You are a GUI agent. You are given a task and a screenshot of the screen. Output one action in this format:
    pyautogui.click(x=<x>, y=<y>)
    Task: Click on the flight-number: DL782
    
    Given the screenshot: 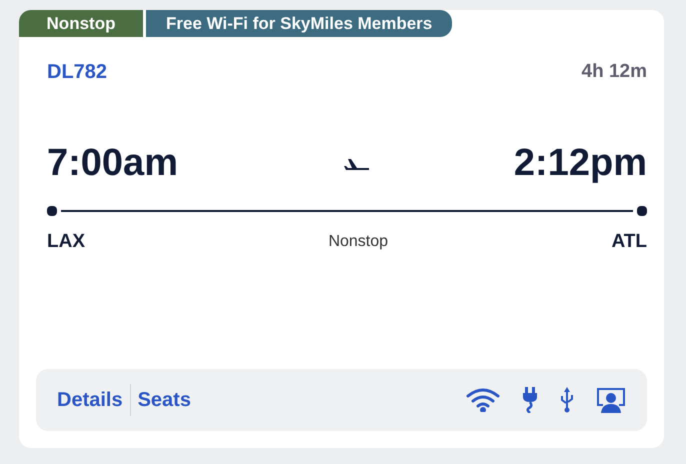 What is the action you would take?
    pyautogui.click(x=77, y=72)
    